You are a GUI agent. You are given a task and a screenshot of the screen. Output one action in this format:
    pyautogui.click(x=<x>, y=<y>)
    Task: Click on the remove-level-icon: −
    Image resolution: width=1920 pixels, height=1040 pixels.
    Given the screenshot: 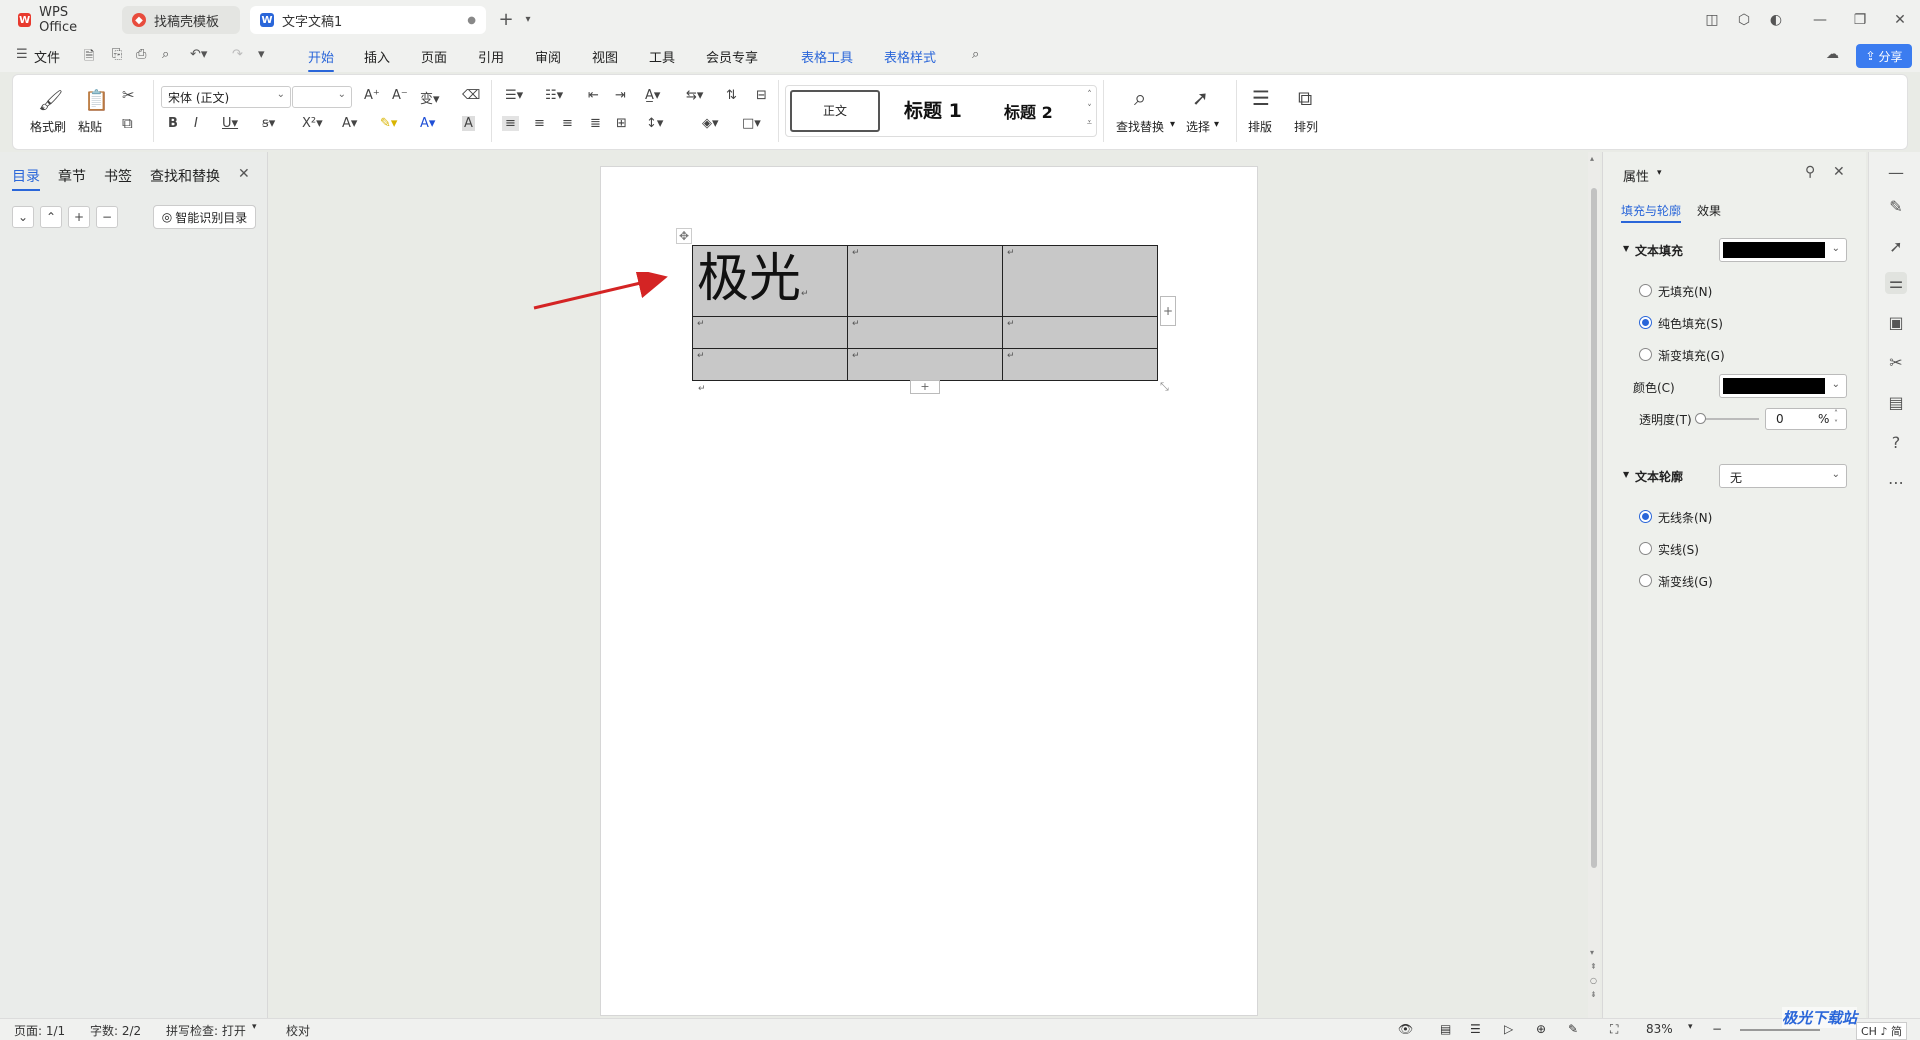 What is the action you would take?
    pyautogui.click(x=107, y=217)
    